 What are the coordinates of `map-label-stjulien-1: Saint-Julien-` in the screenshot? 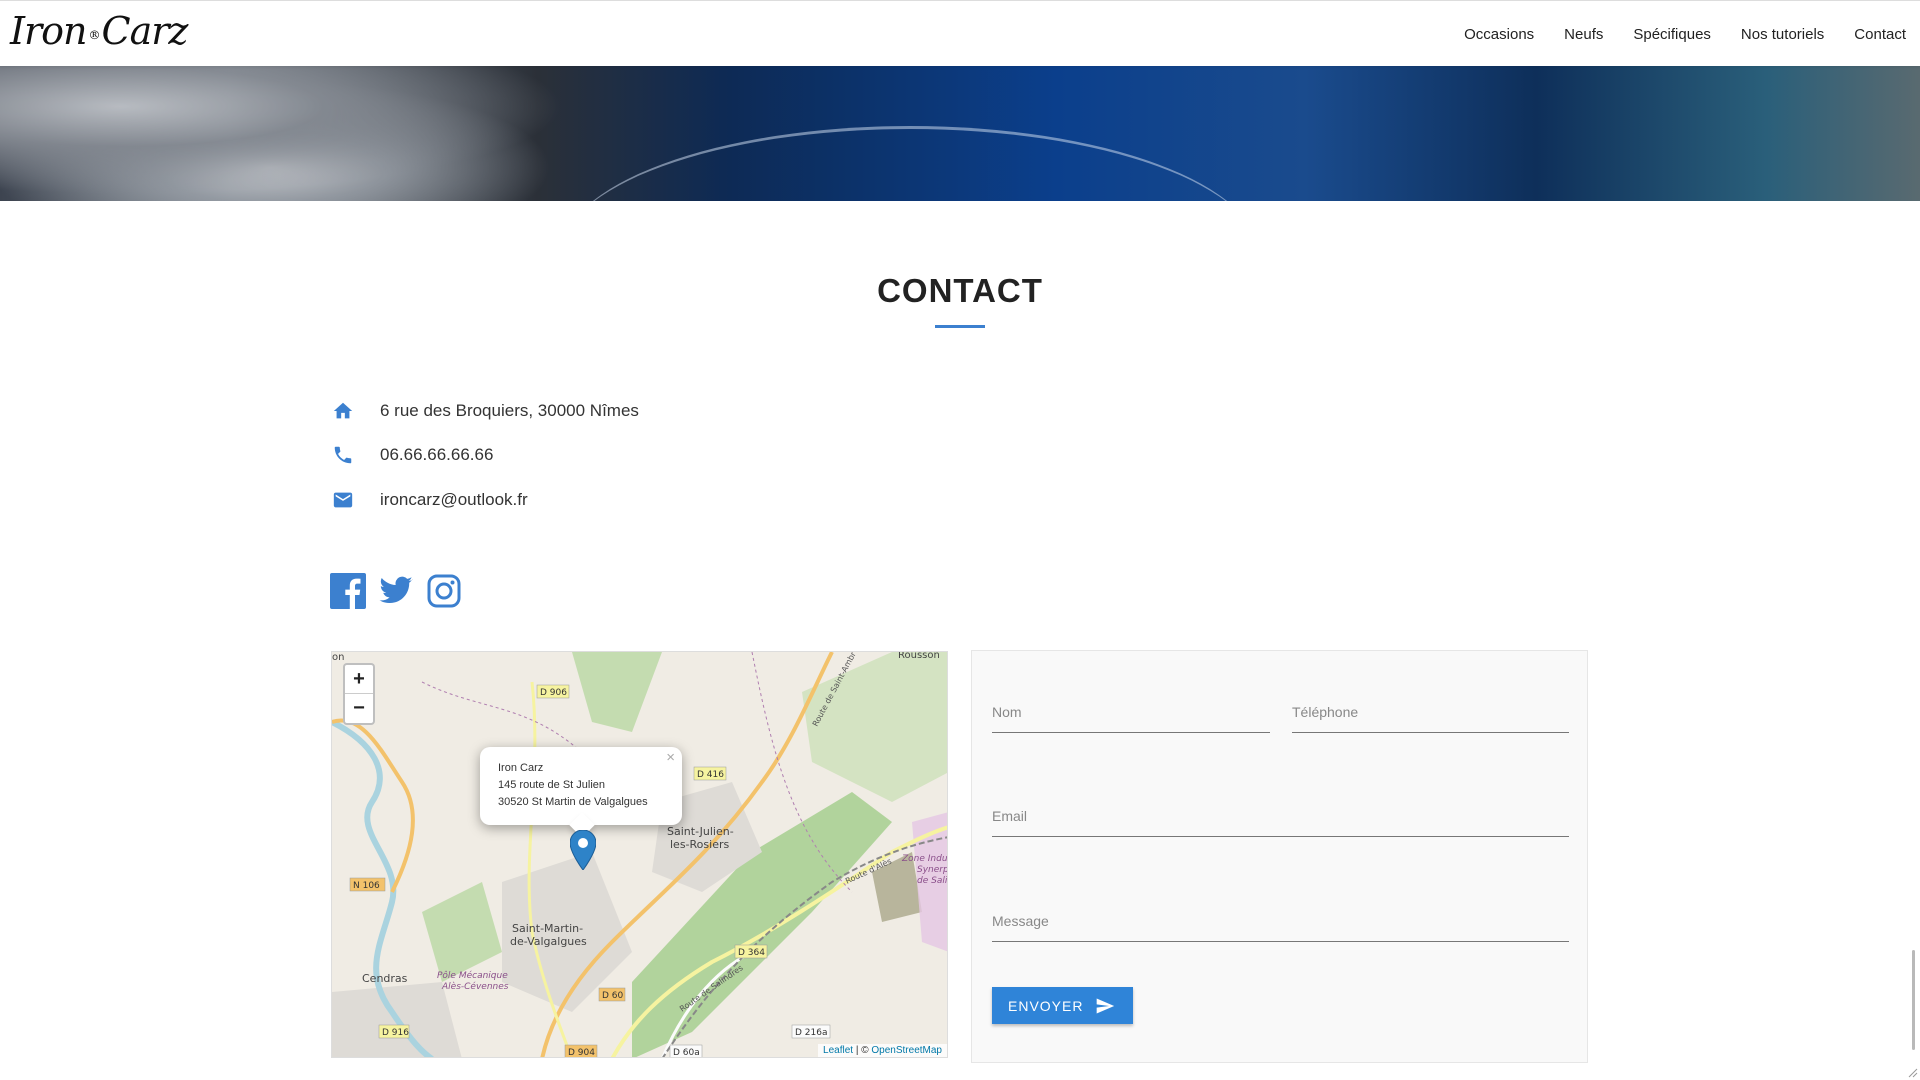 It's located at (700, 831).